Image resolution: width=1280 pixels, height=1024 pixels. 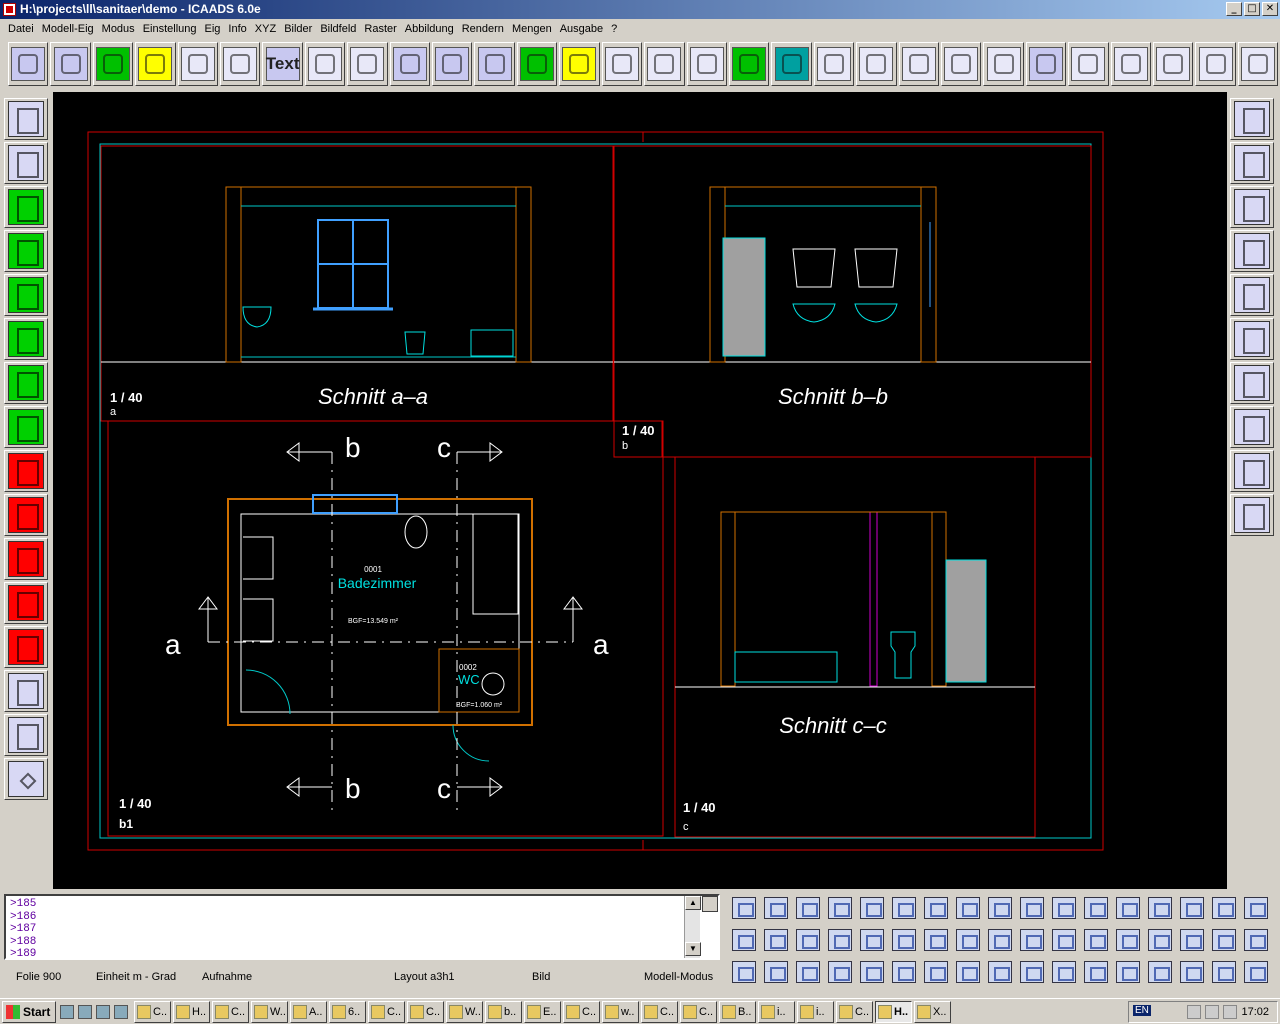 What do you see at coordinates (808, 907) in the screenshot?
I see `snap-button` at bounding box center [808, 907].